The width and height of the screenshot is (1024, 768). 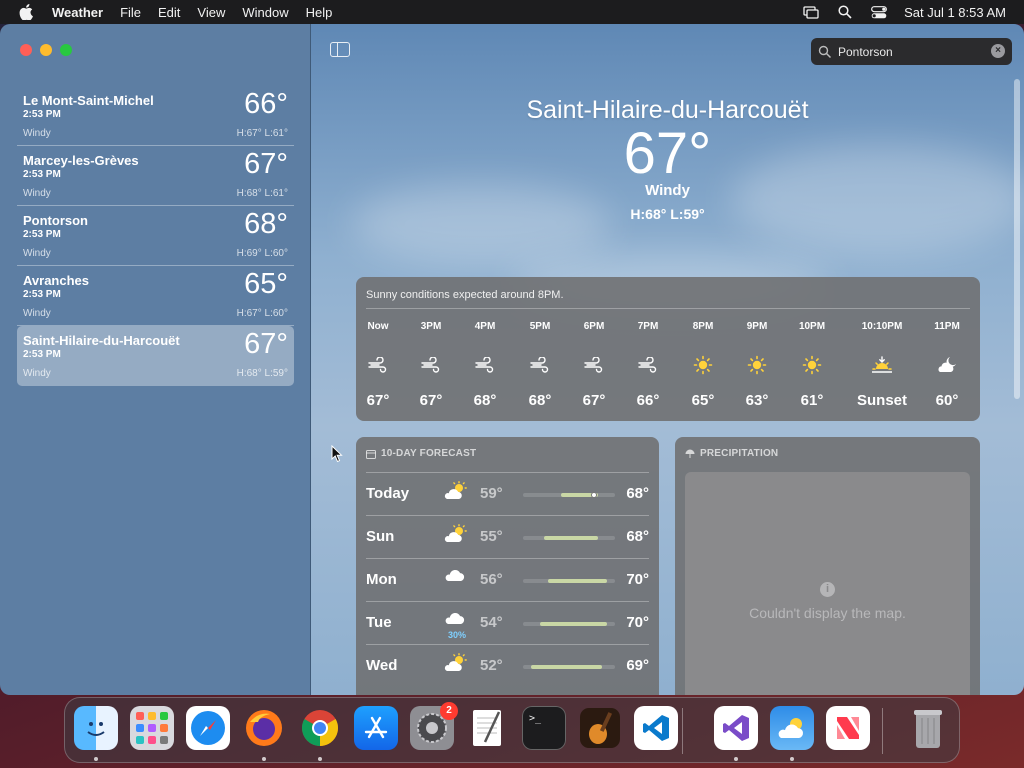 I want to click on chrome-icon, so click(x=320, y=728).